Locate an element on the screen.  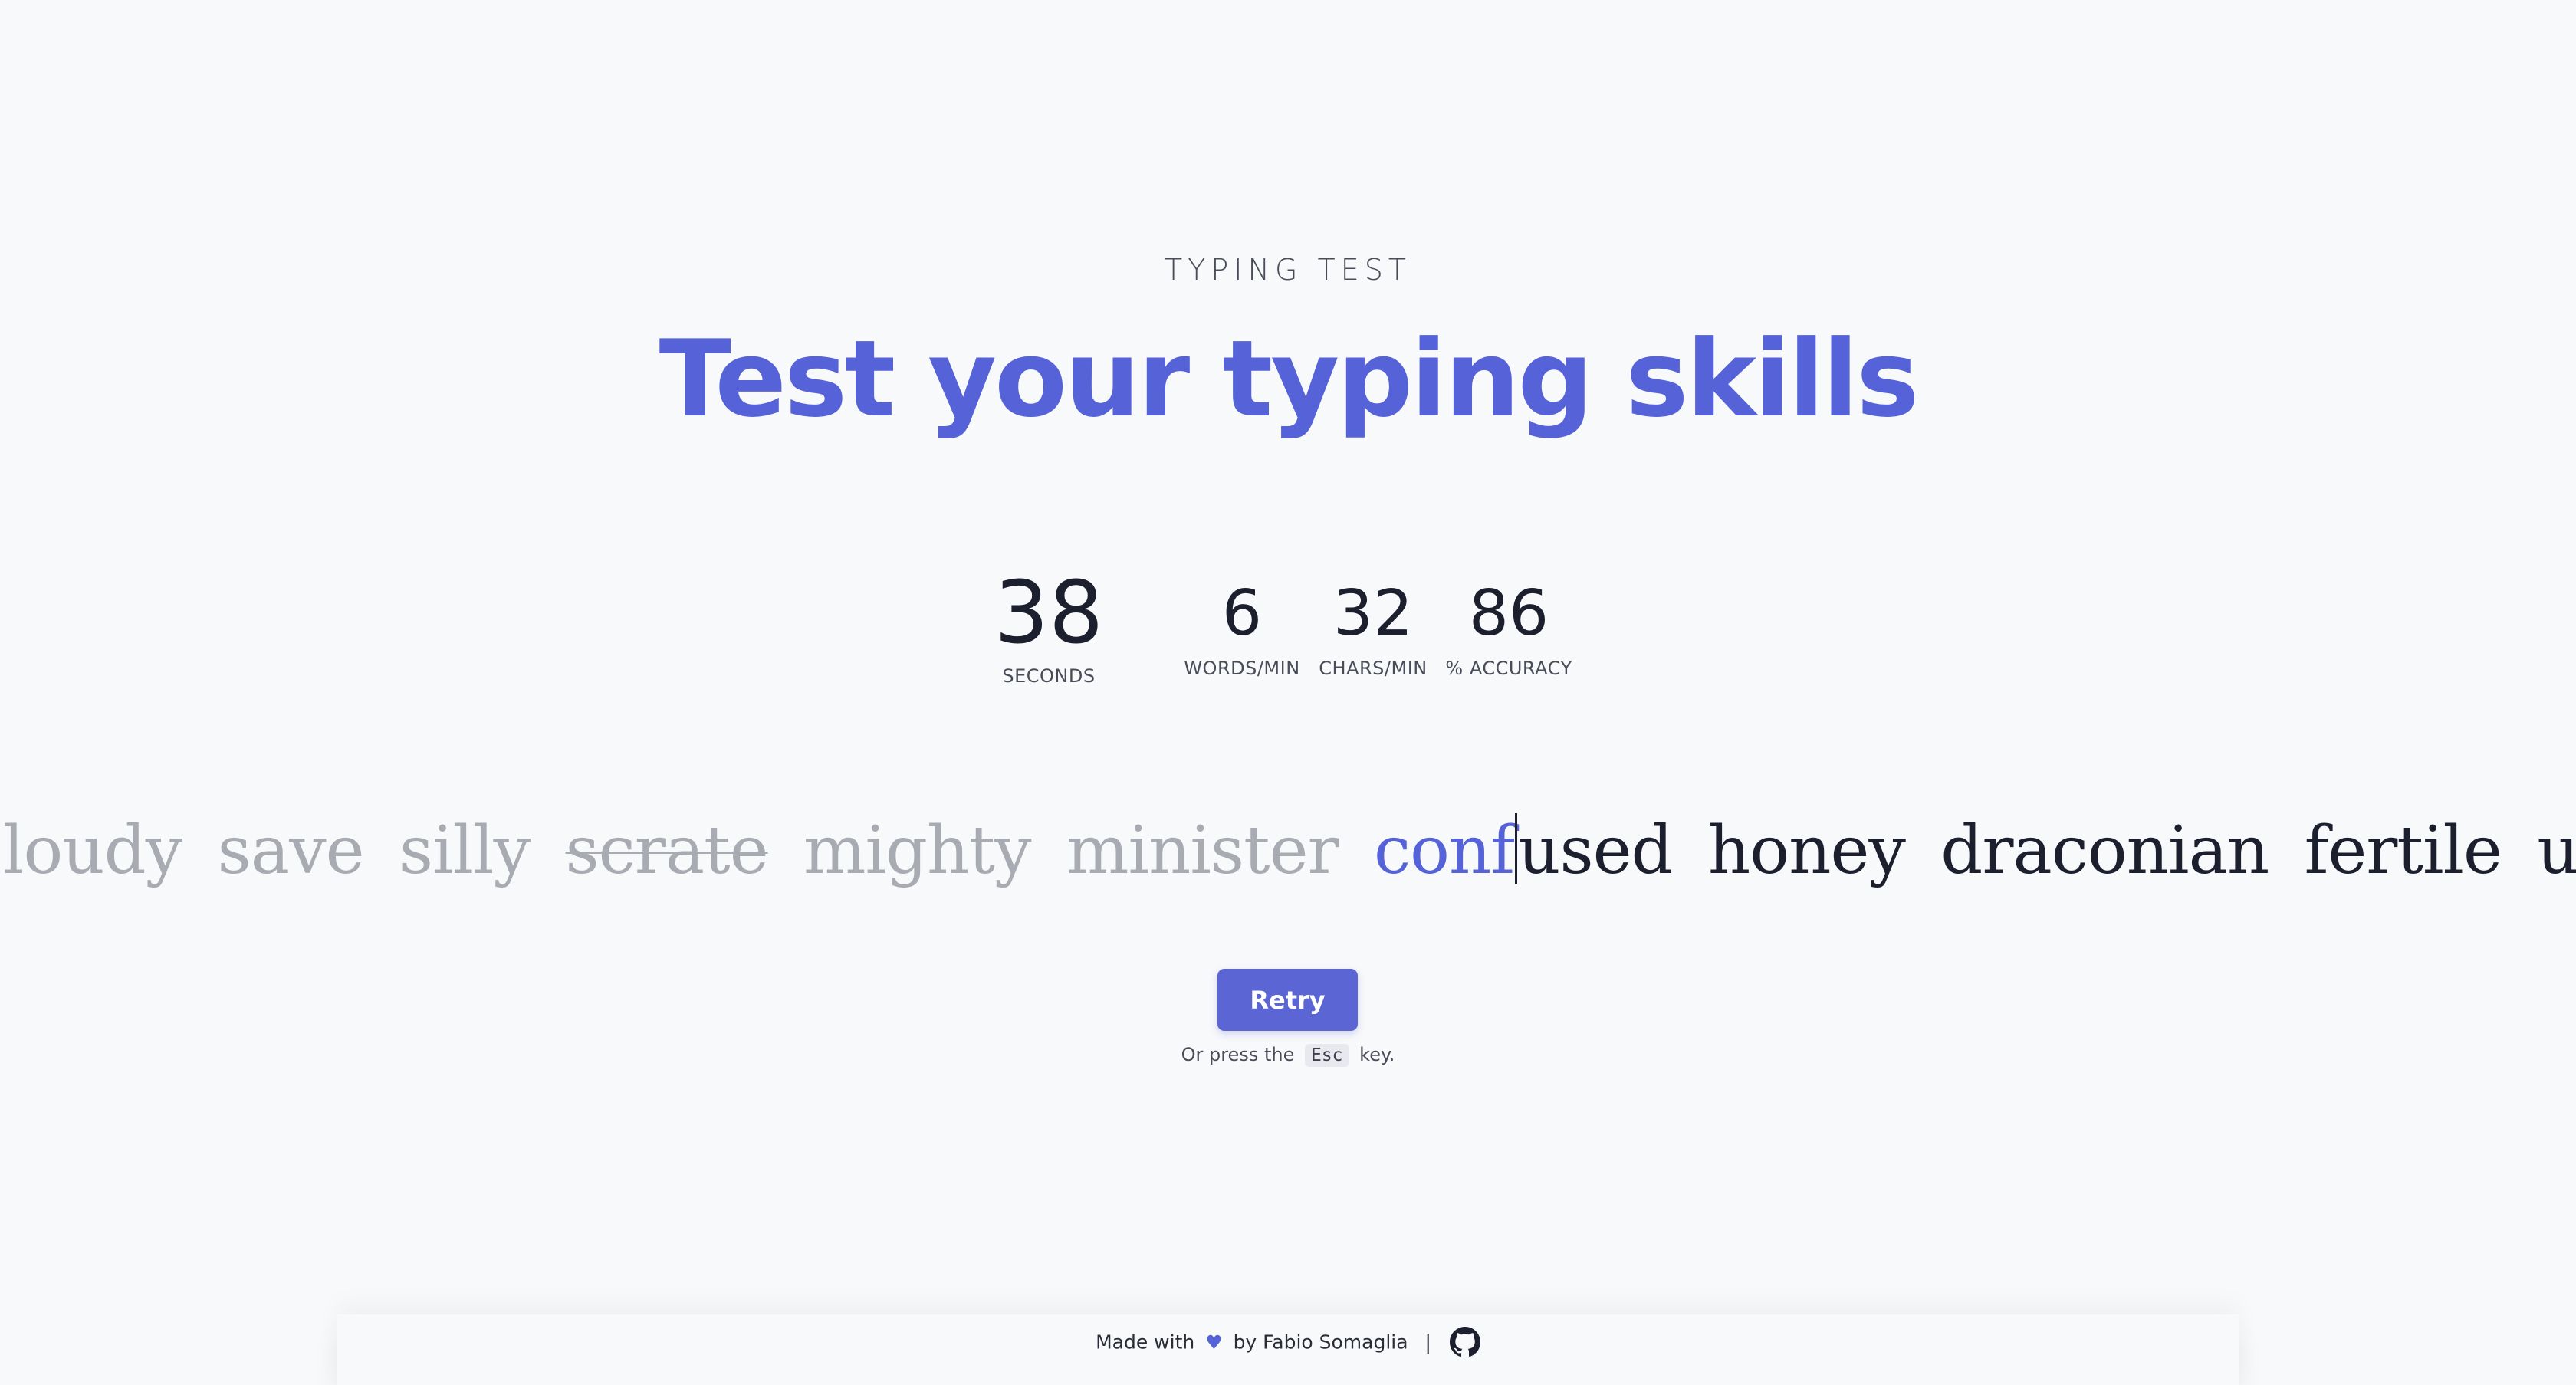
wpm-label: WORDS/MIN is located at coordinates (1242, 668).